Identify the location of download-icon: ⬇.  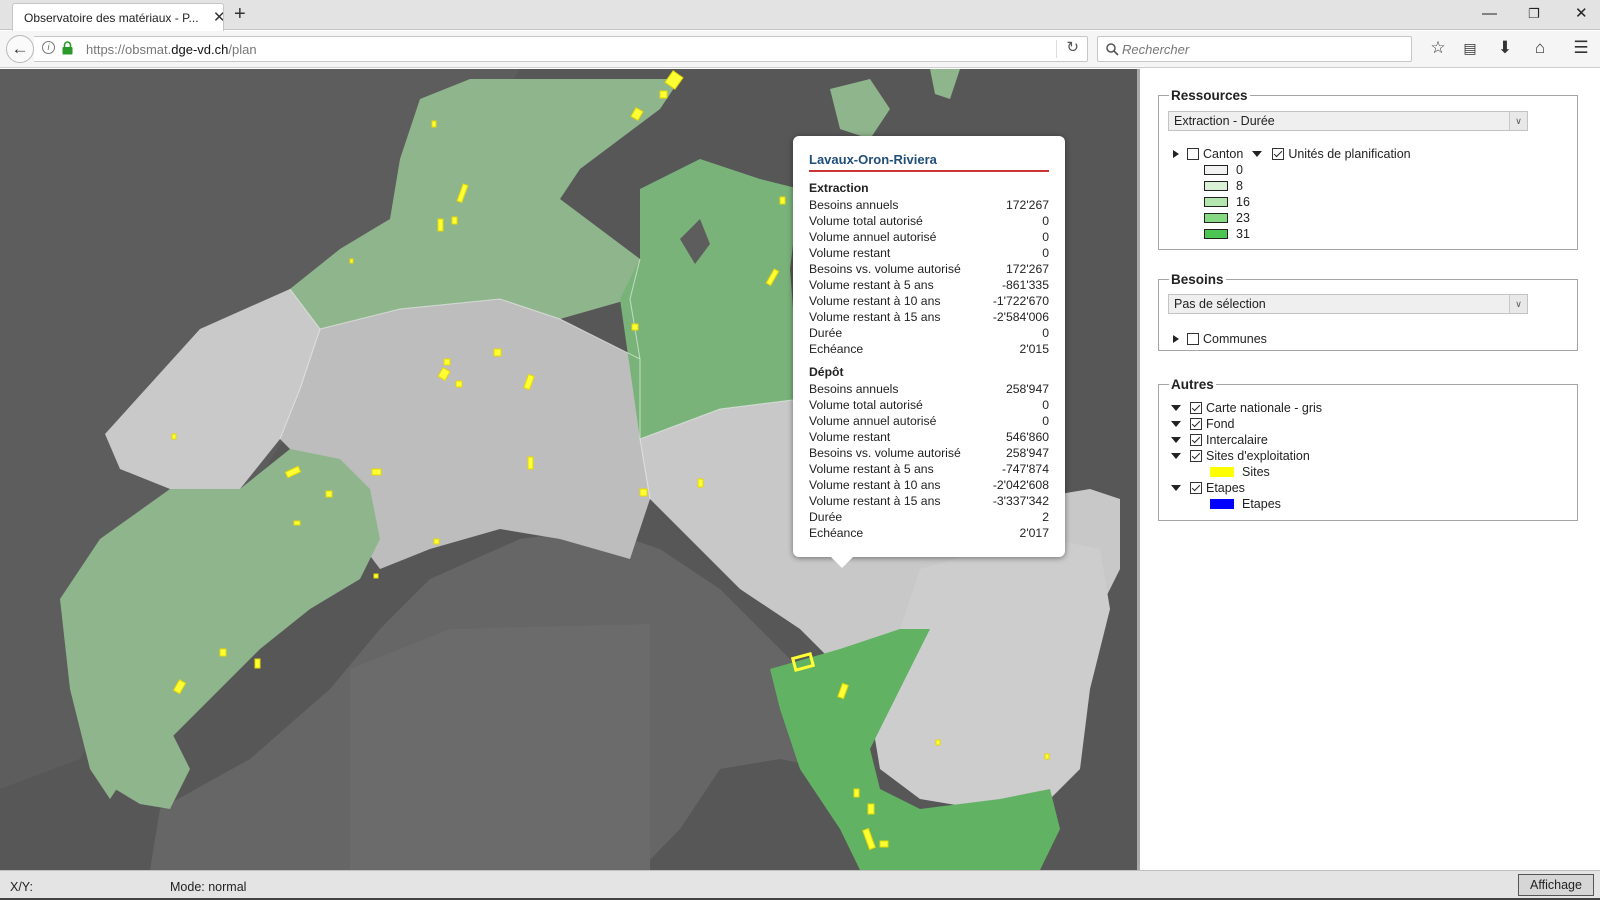
(1505, 48).